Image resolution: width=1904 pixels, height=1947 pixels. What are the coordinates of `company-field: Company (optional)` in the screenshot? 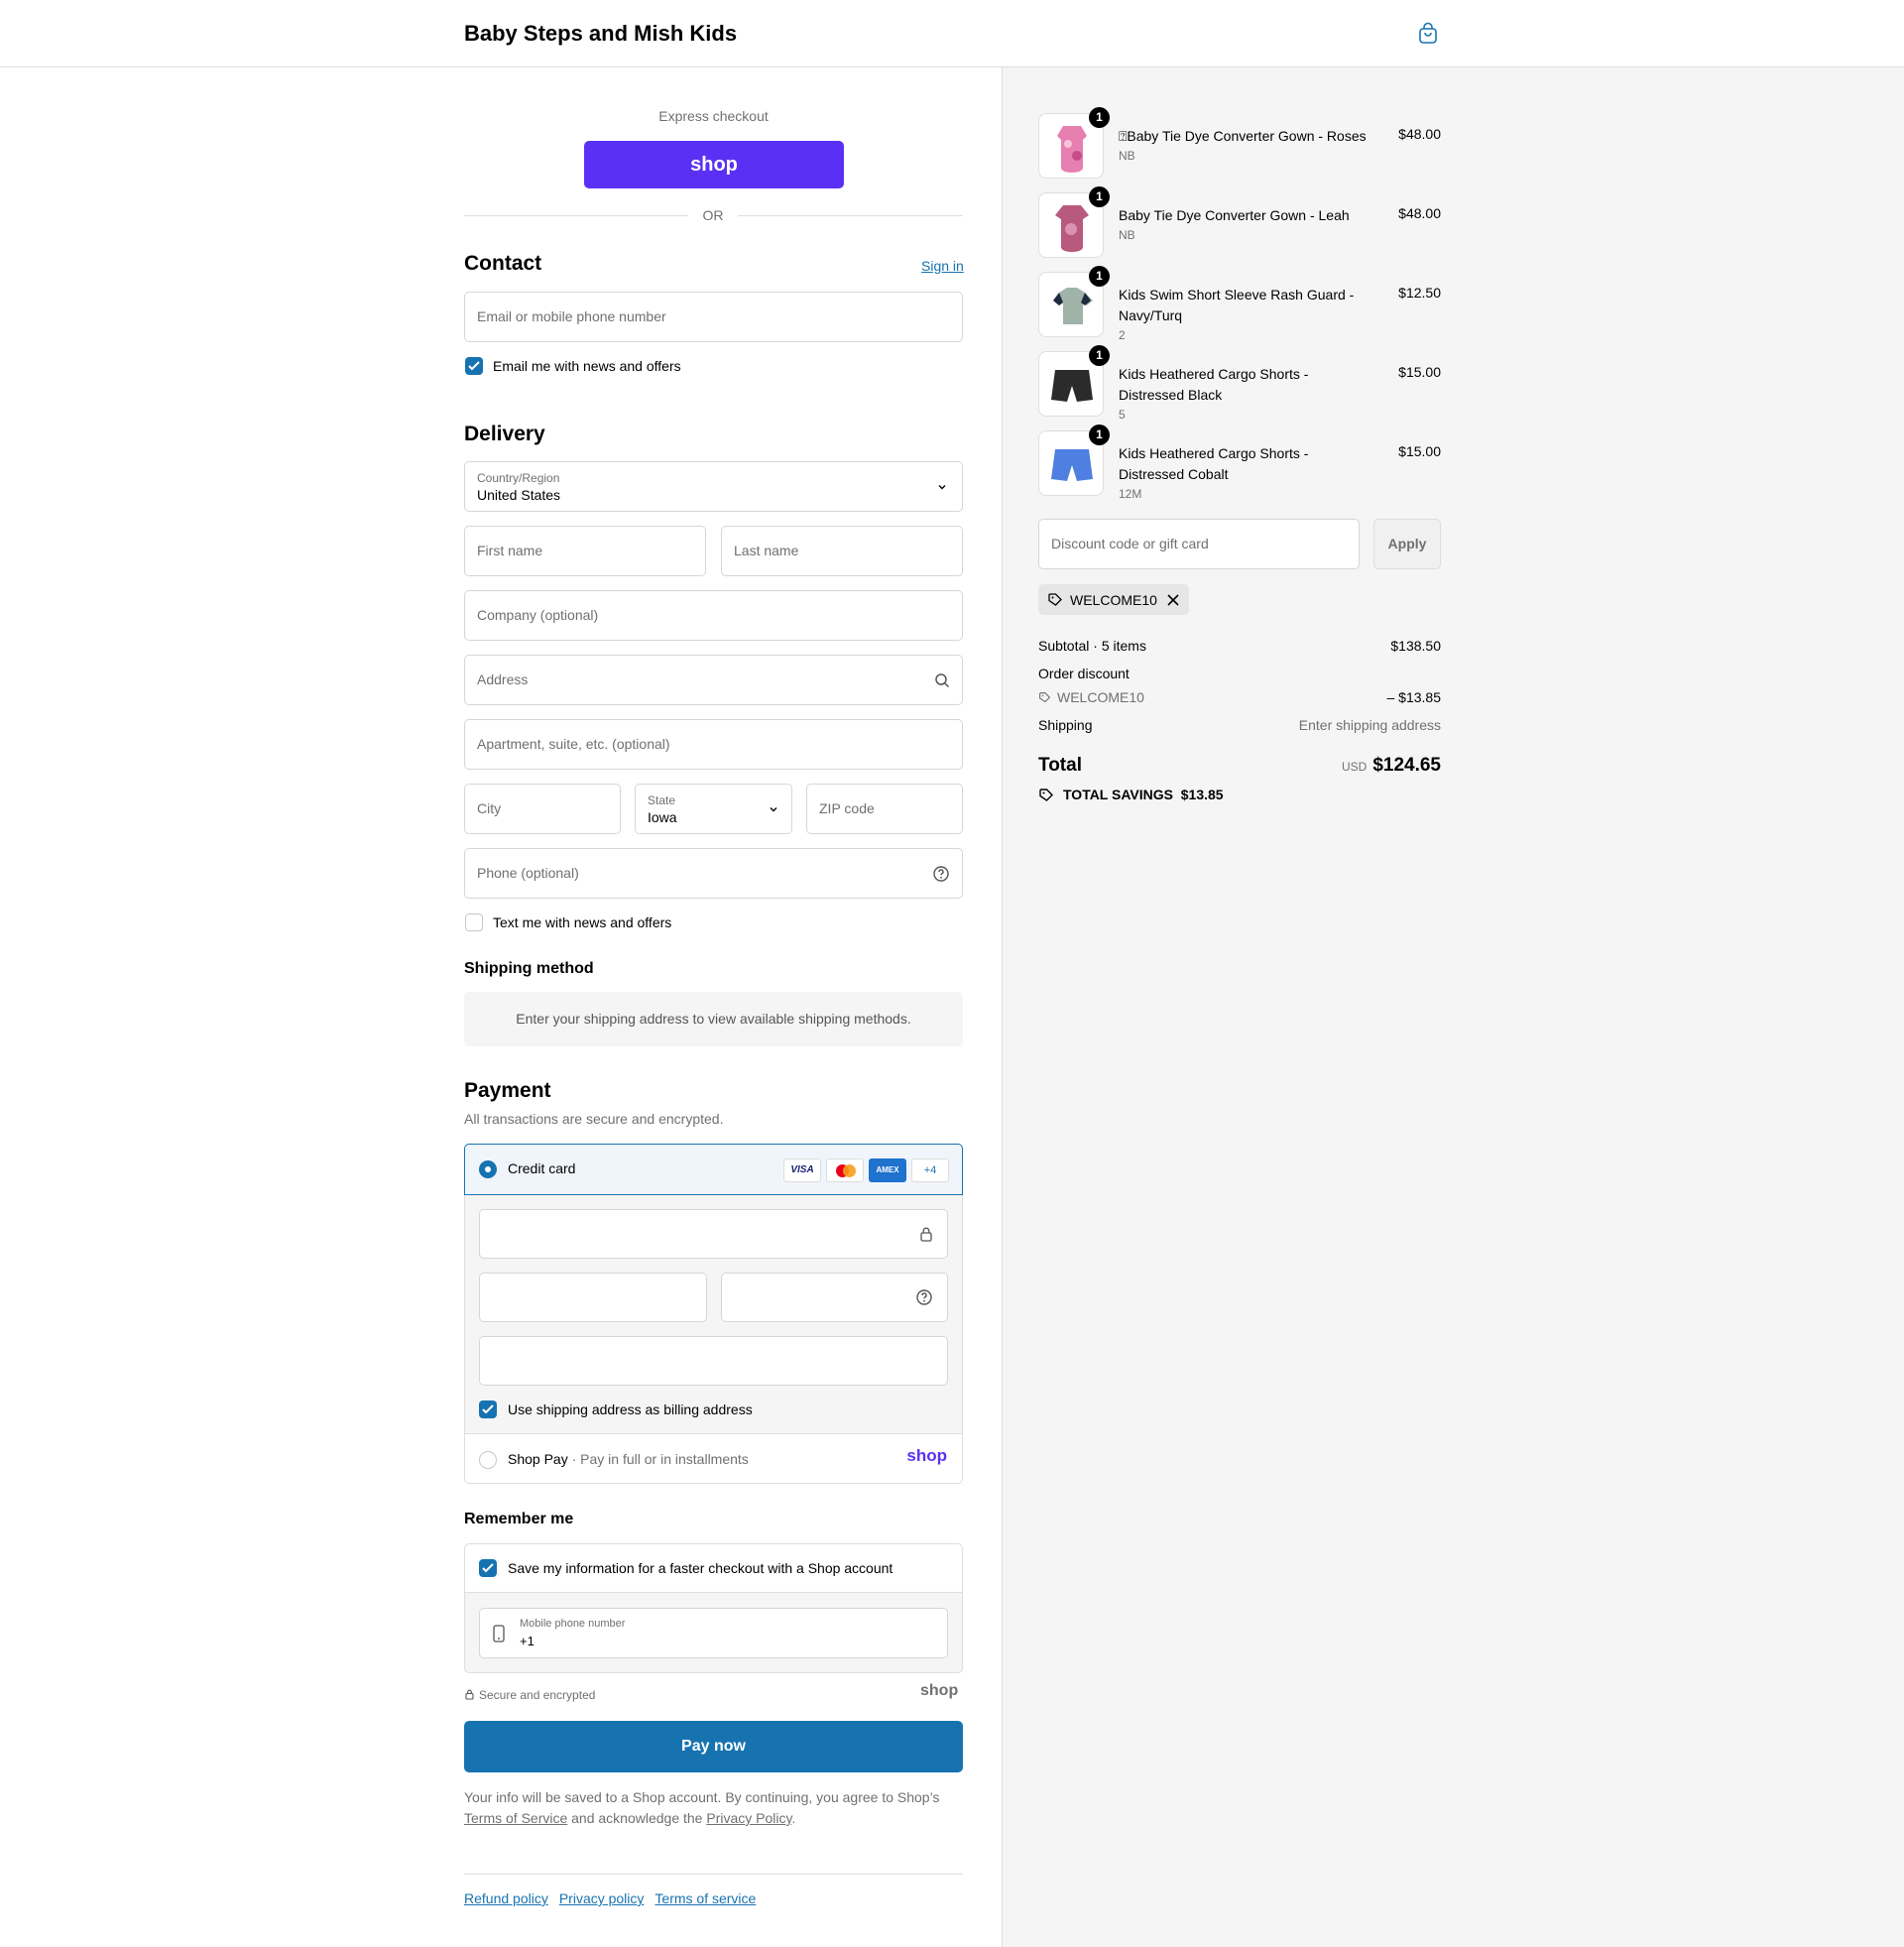 It's located at (713, 615).